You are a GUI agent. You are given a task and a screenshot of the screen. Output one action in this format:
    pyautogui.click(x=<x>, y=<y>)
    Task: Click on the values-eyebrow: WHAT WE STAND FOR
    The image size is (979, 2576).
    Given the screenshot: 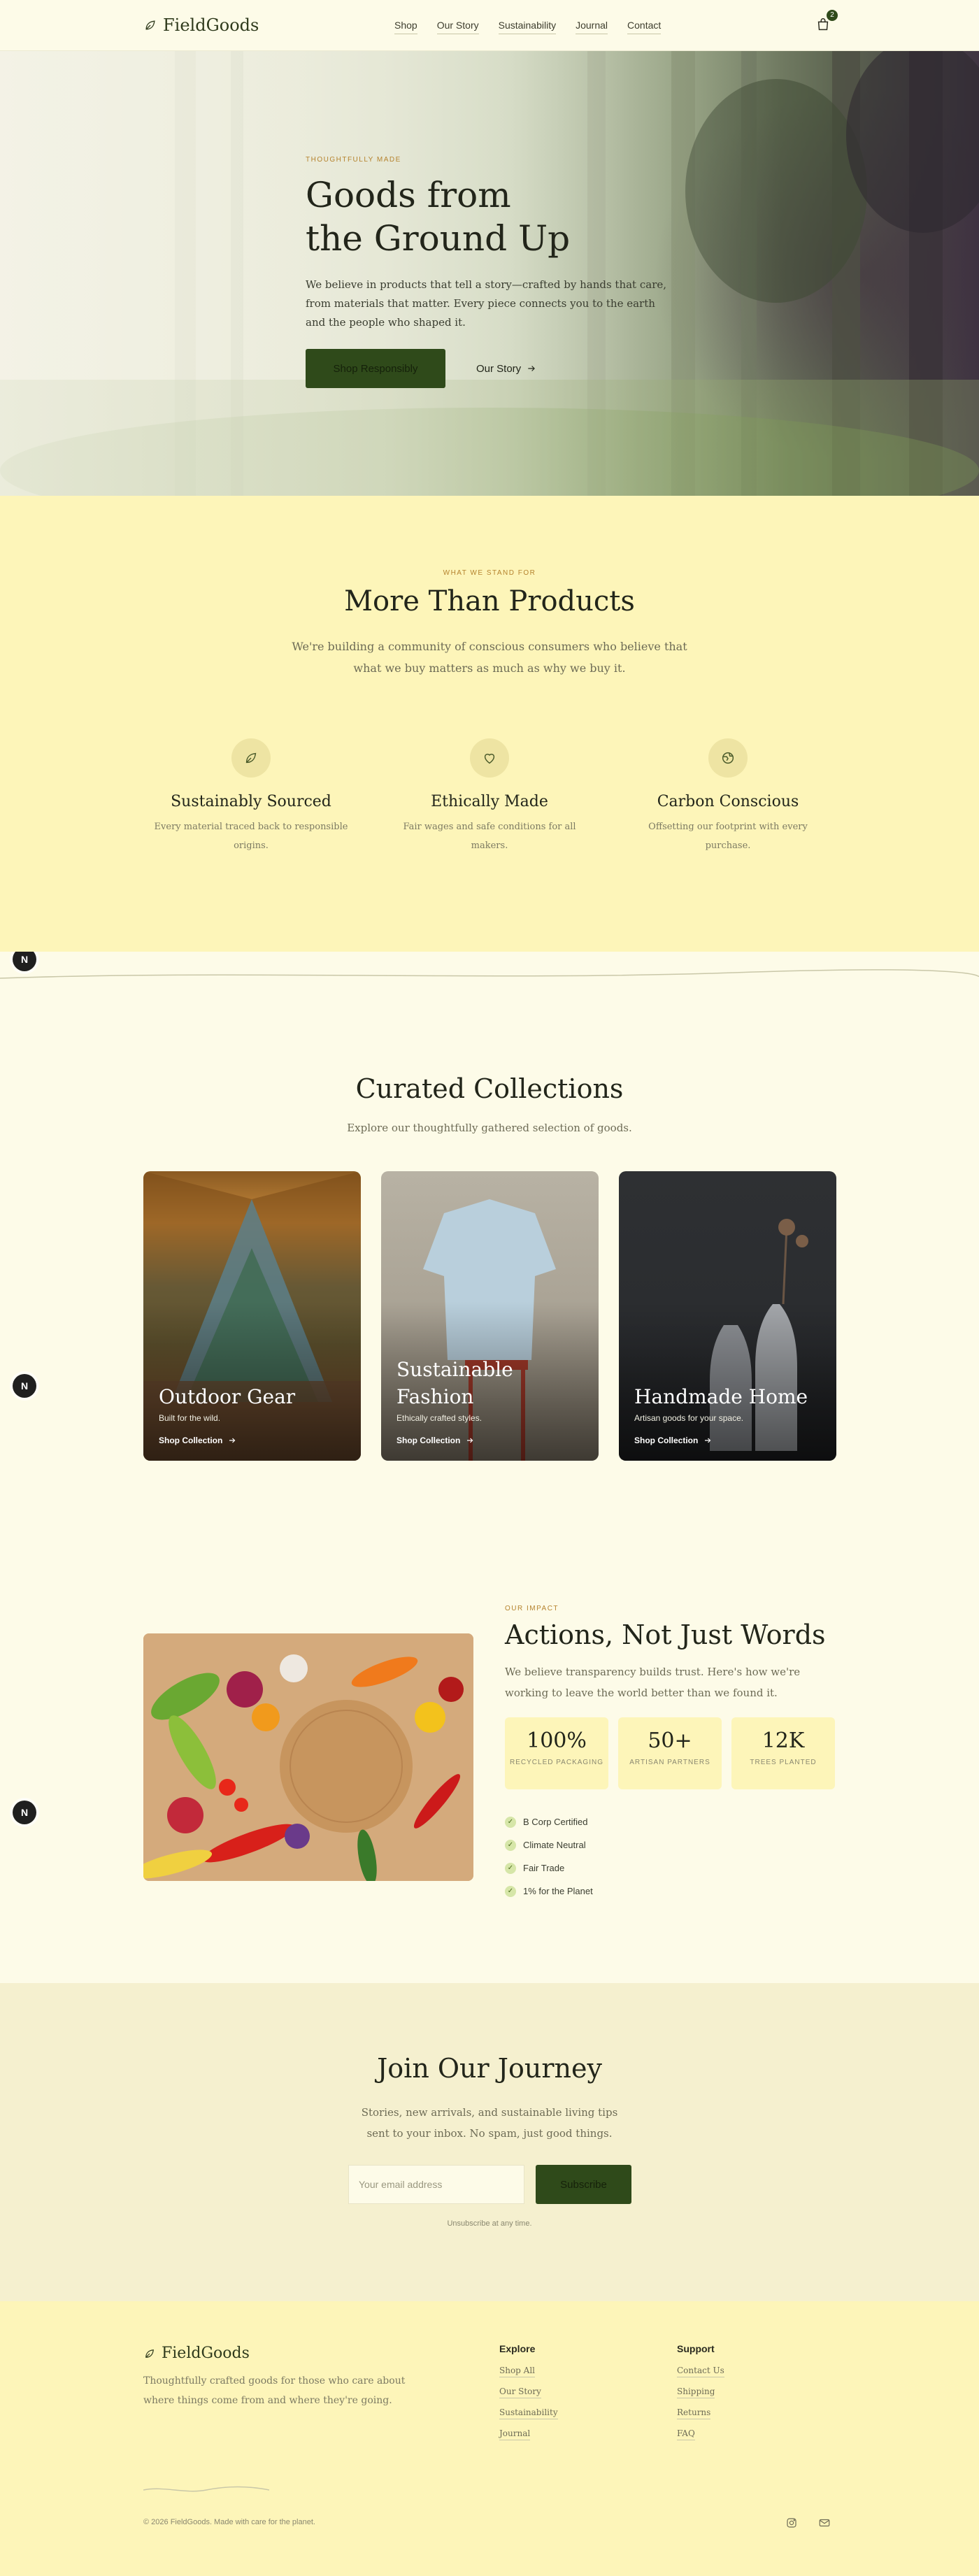 What is the action you would take?
    pyautogui.click(x=489, y=573)
    